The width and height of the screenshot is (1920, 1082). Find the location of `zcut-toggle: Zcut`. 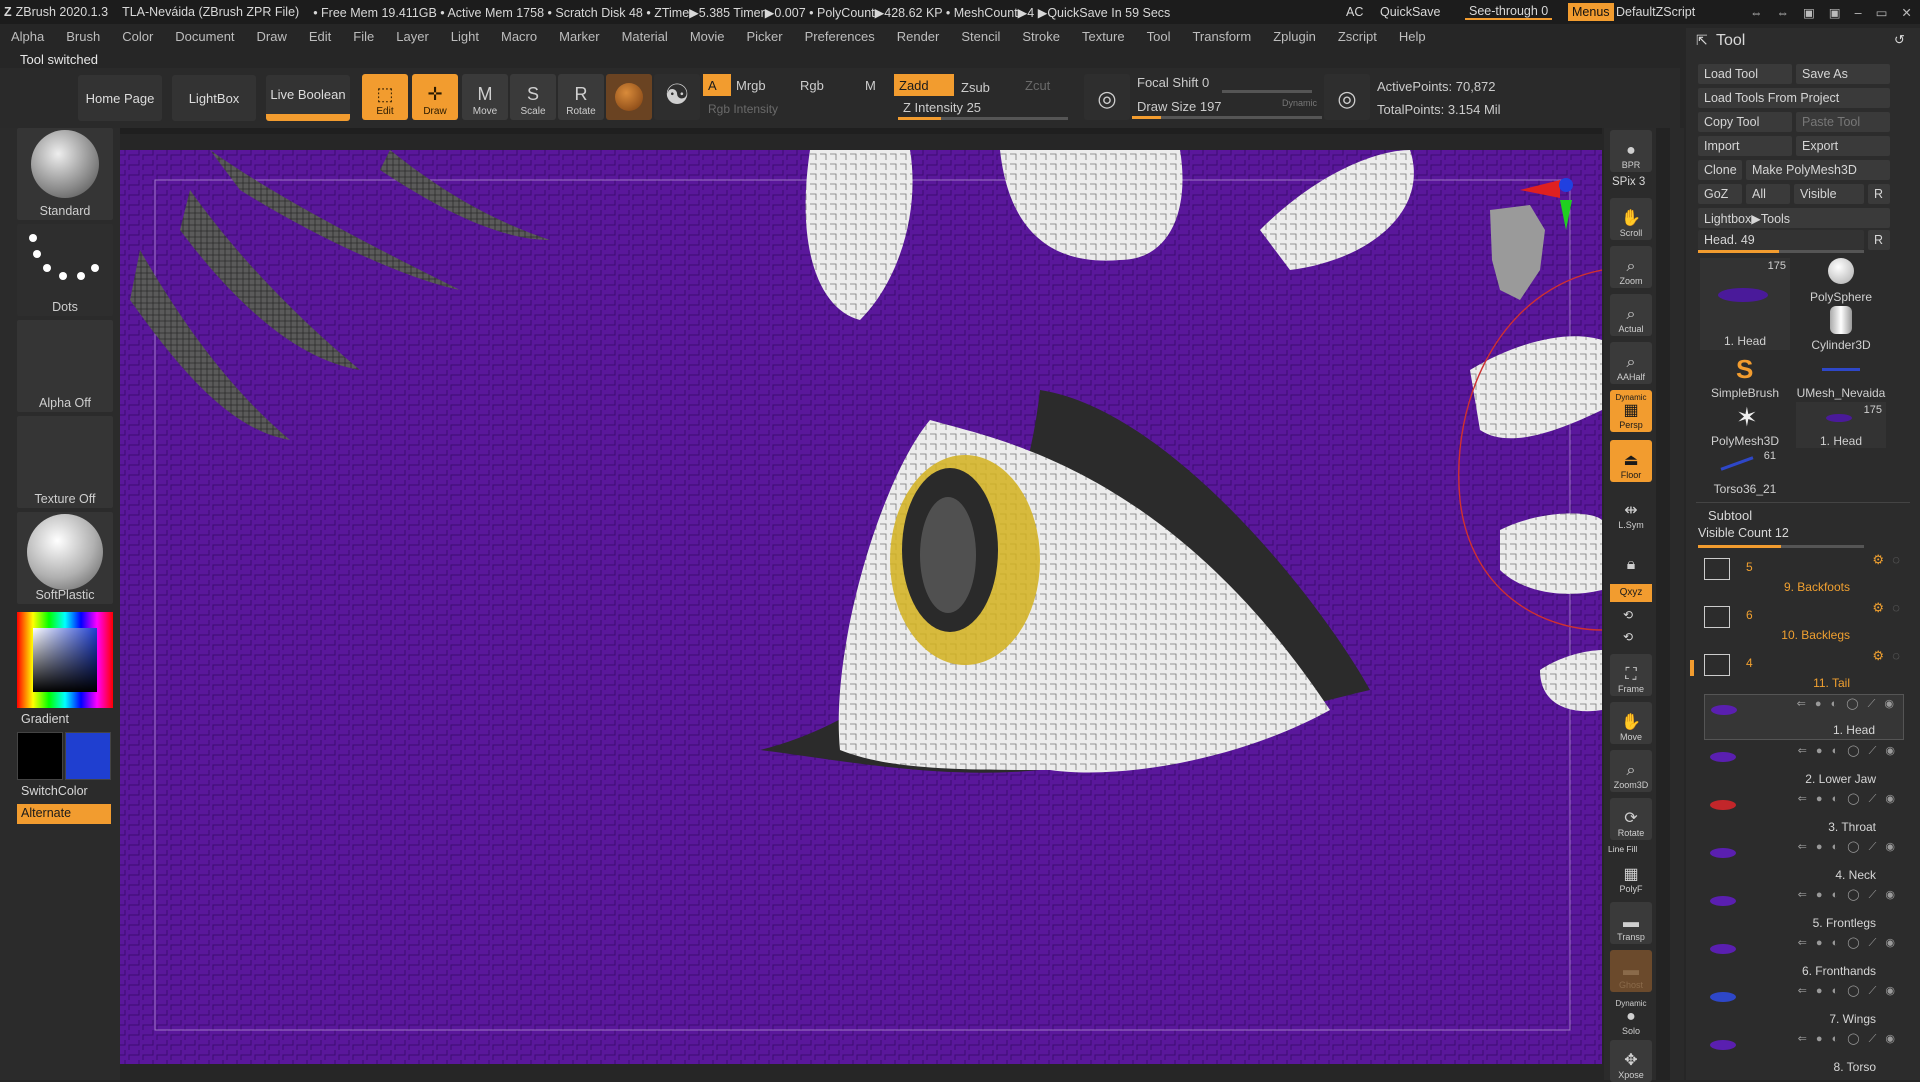

zcut-toggle: Zcut is located at coordinates (1042, 85).